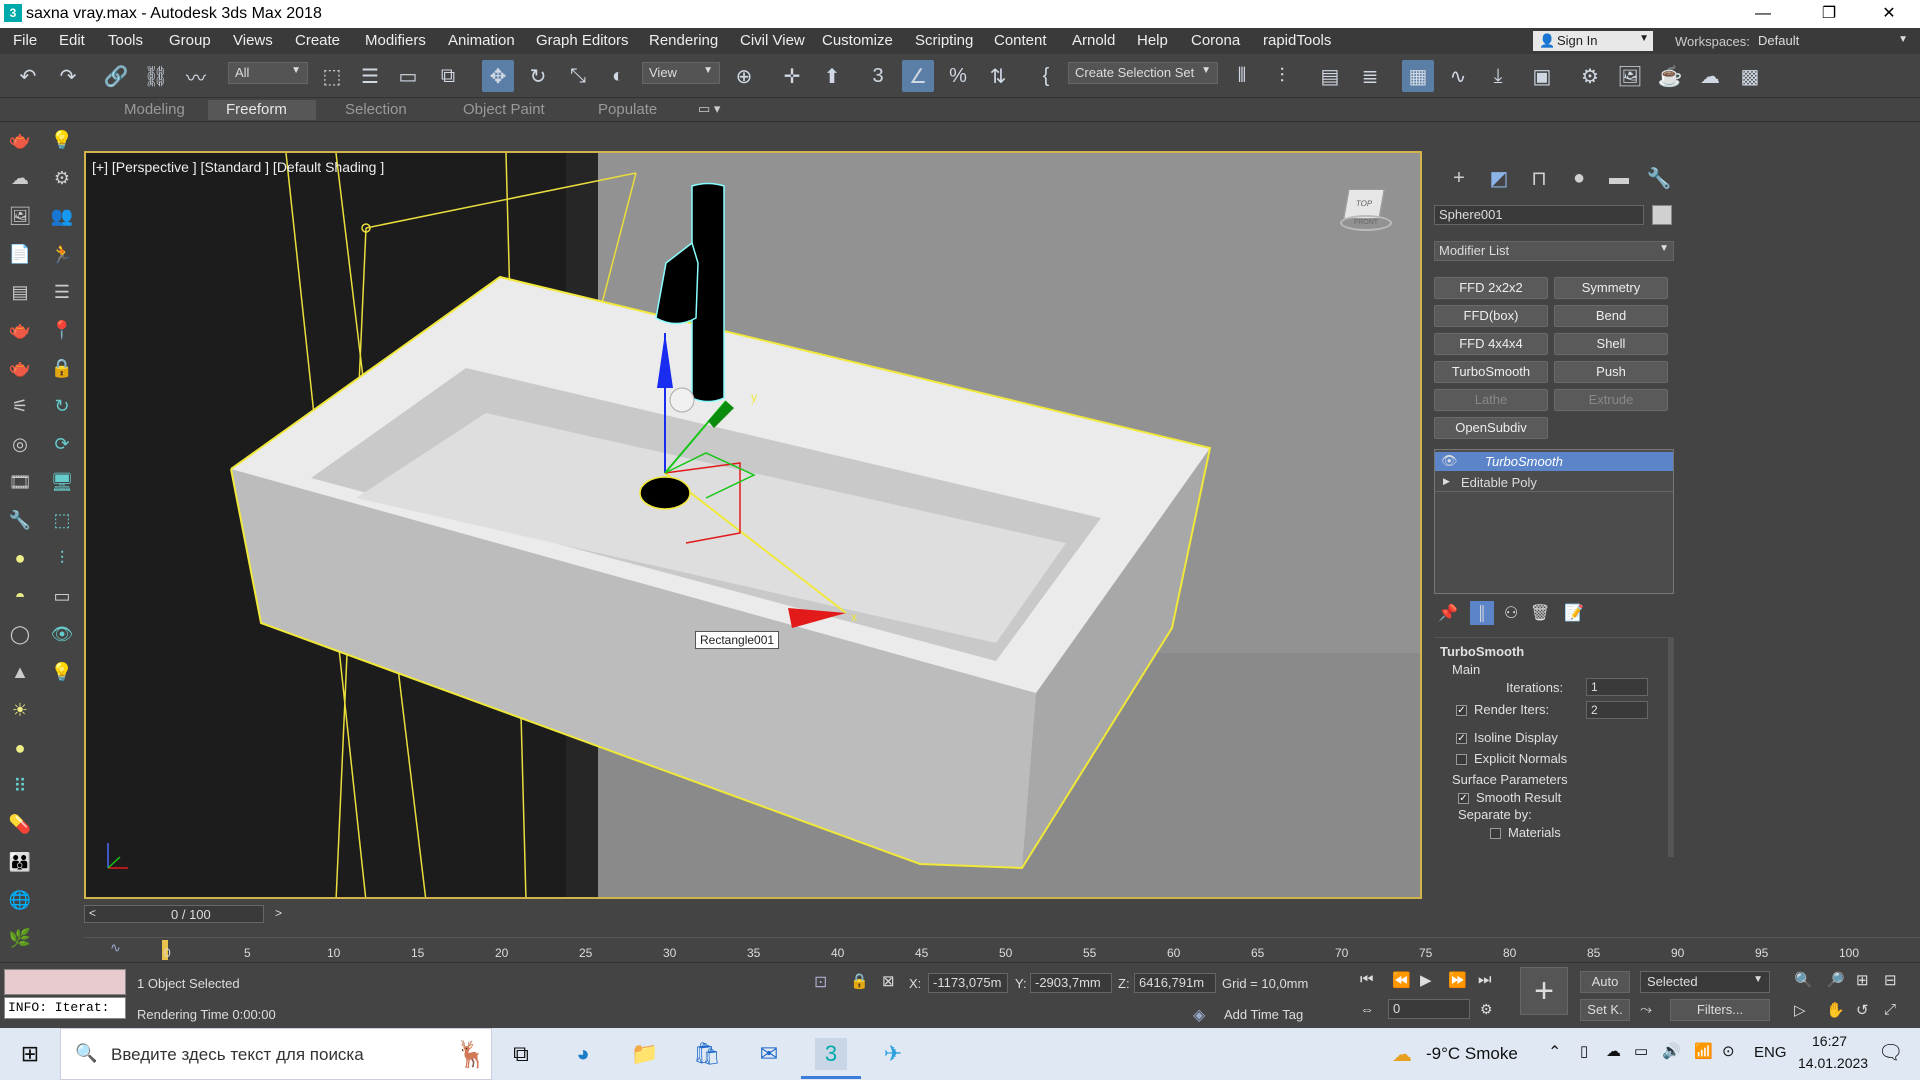 This screenshot has width=1920, height=1080. Describe the element at coordinates (1671, 1051) in the screenshot. I see `volume-icon: 🔊` at that location.